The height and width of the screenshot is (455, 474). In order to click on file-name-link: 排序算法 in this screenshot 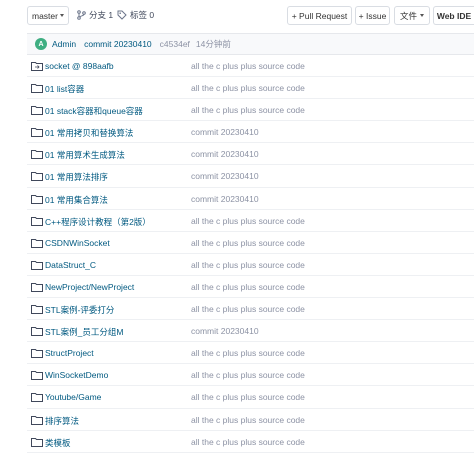, I will do `click(62, 421)`.